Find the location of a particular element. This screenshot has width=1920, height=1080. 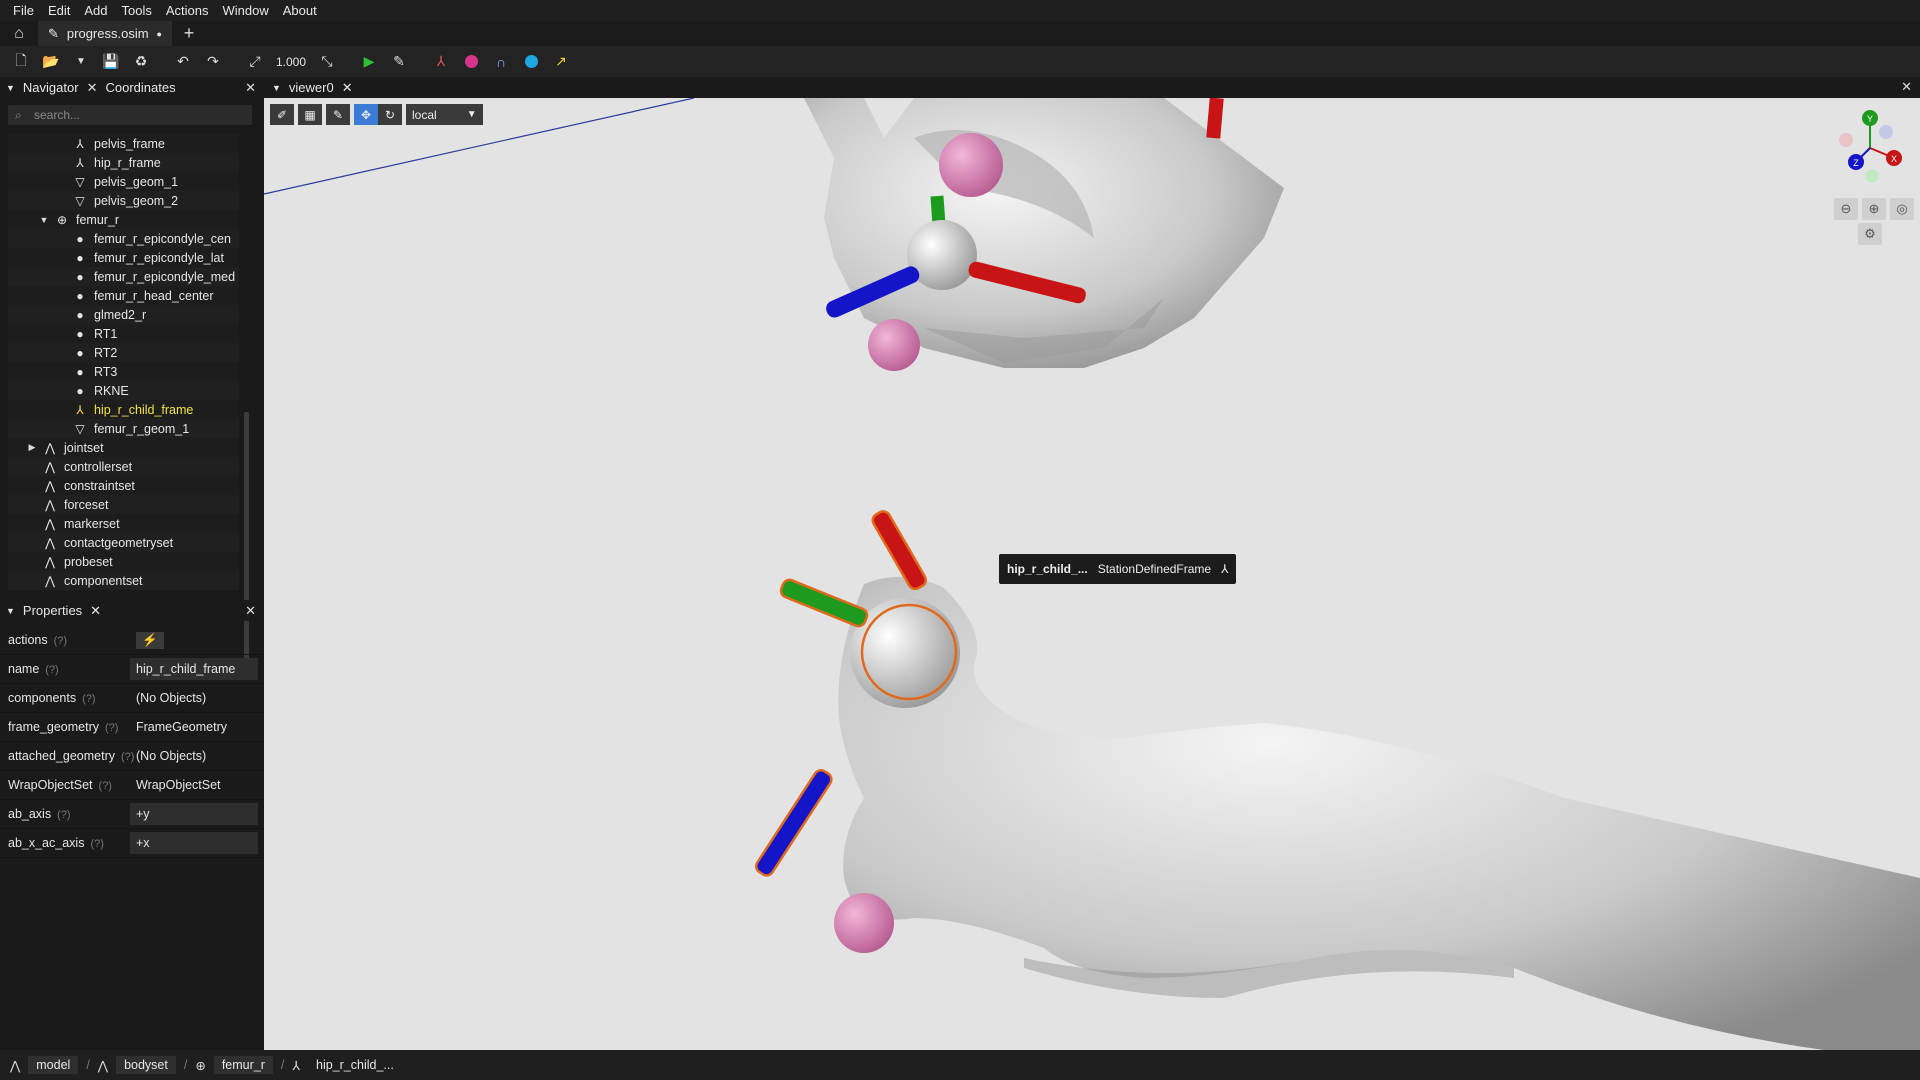

menu-edit: Edit is located at coordinates (59, 10).